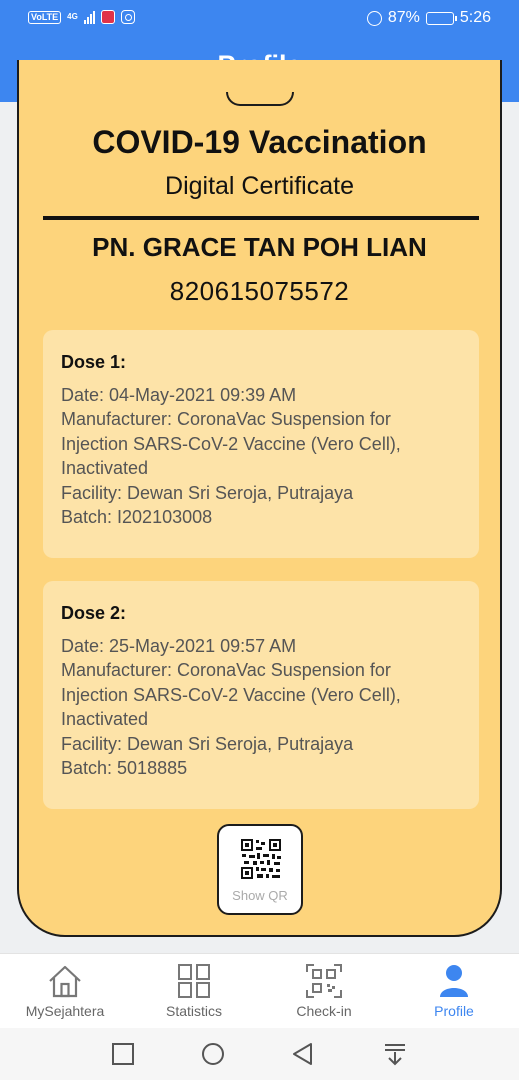 This screenshot has width=519, height=1080. Describe the element at coordinates (475, 17) in the screenshot. I see `clock: 5:26` at that location.